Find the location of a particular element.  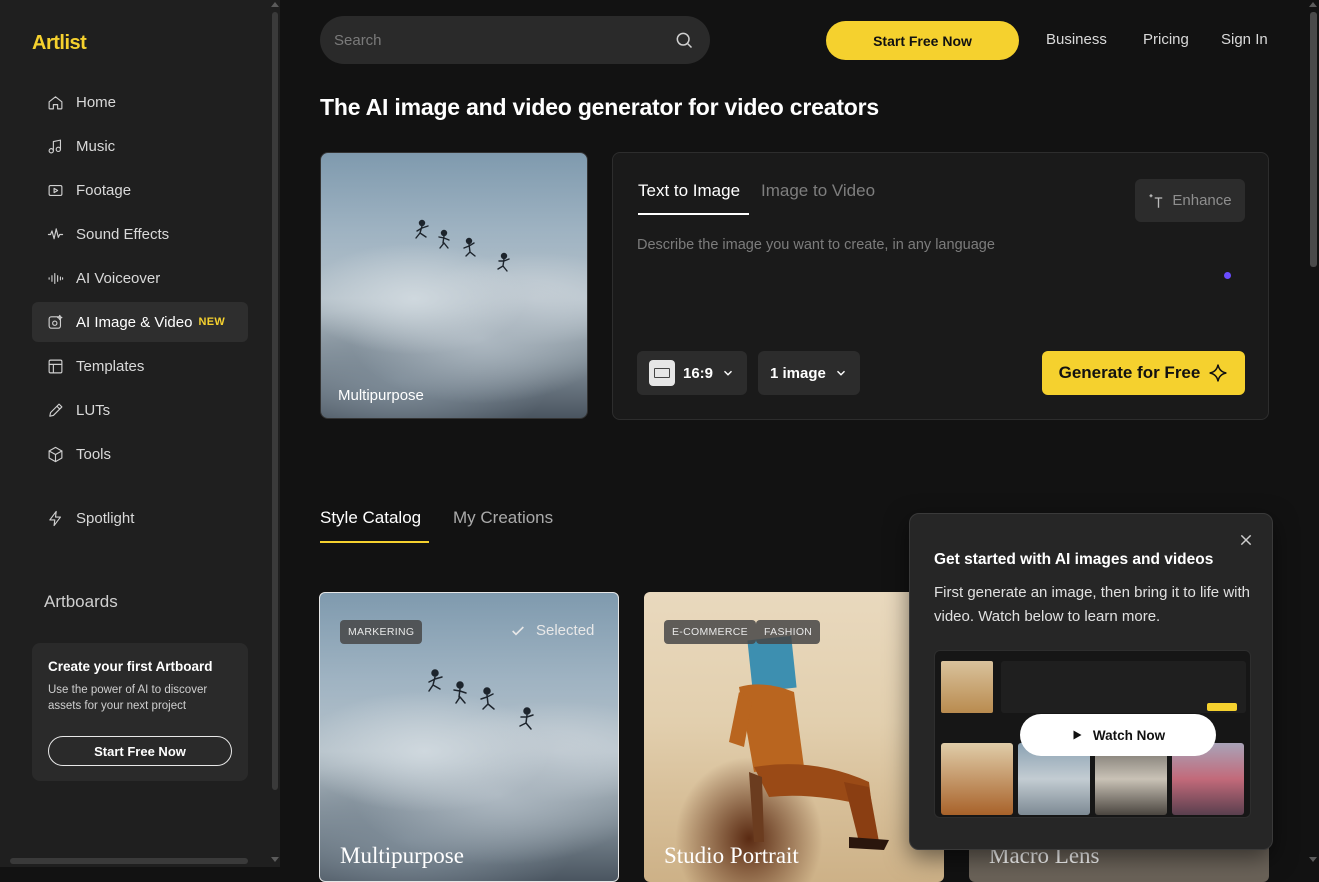

search-bar is located at coordinates (515, 40).